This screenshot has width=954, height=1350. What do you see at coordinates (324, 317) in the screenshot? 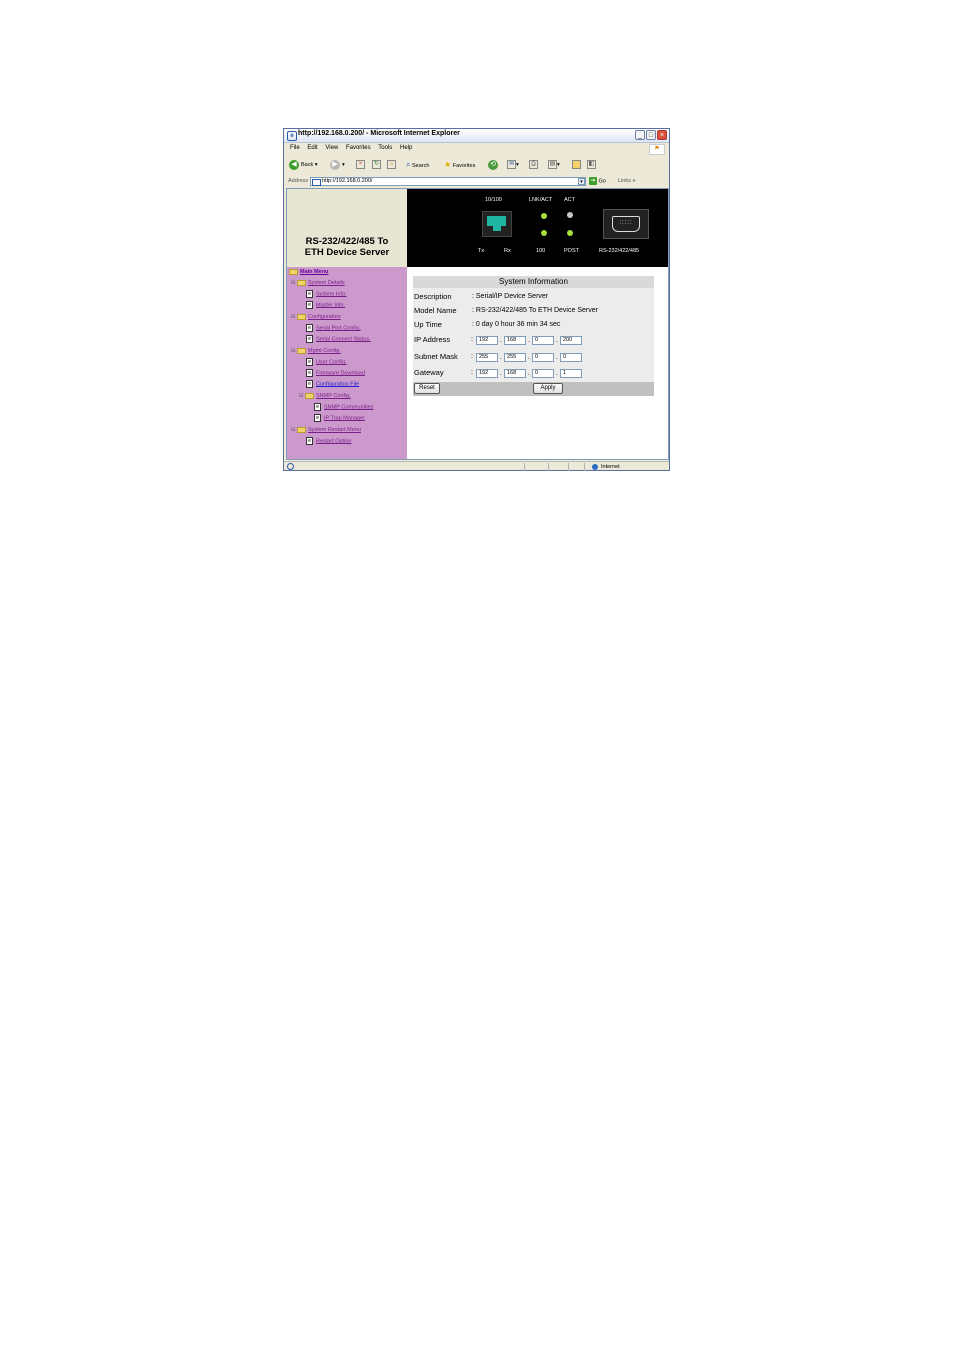
I see `configuration-link: Configuration` at bounding box center [324, 317].